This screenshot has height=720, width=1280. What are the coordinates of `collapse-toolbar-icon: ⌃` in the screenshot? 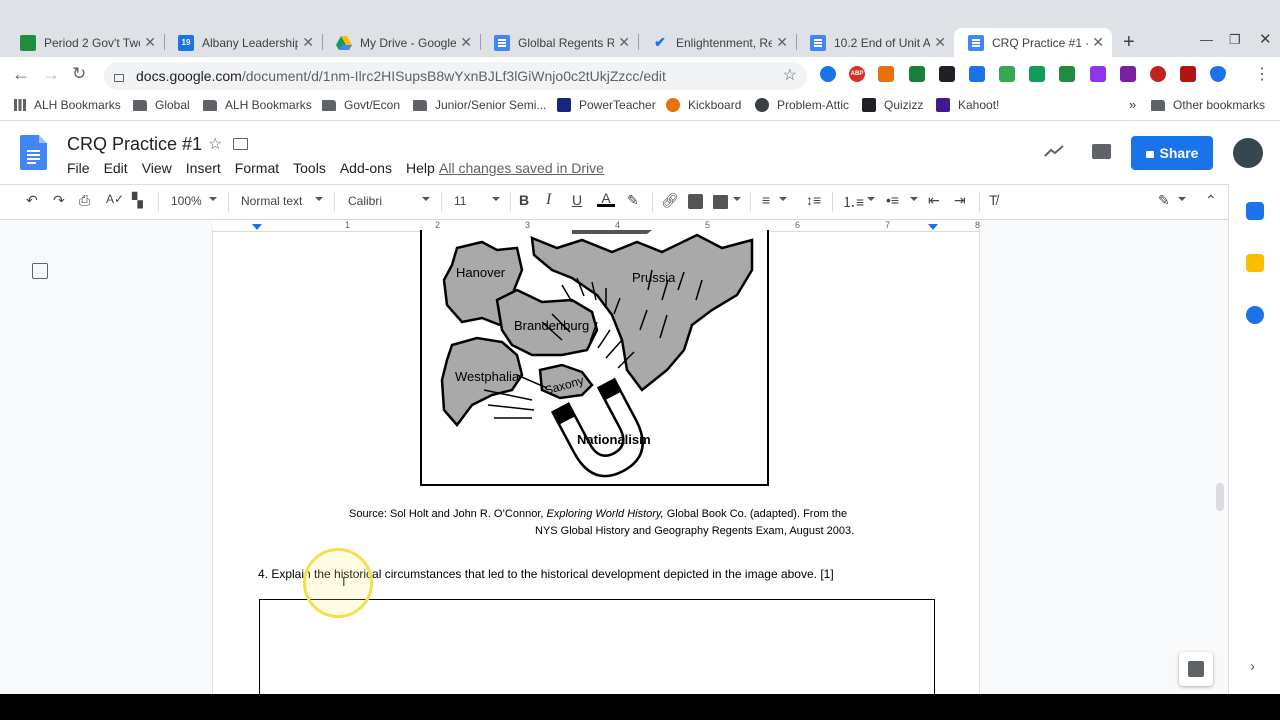 It's located at (1211, 200).